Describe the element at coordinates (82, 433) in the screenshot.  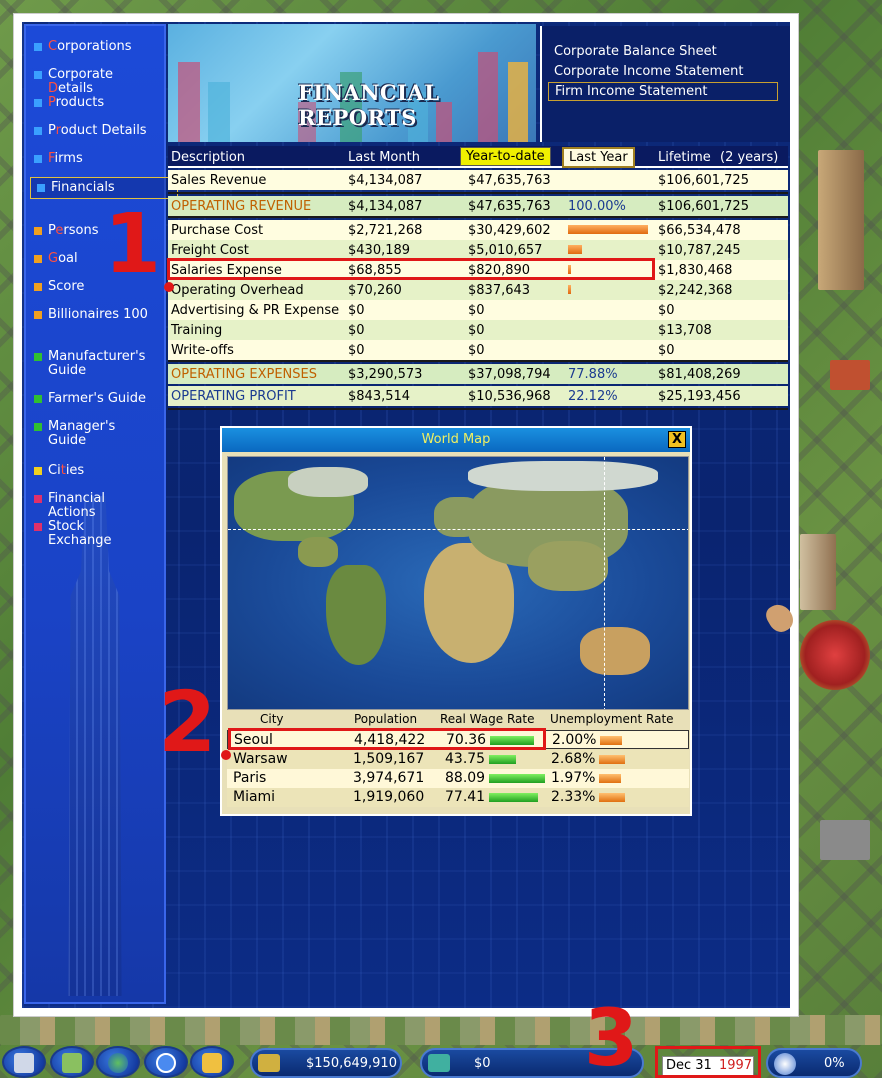
I see `sidebar-item-label: Manager's Guide` at that location.